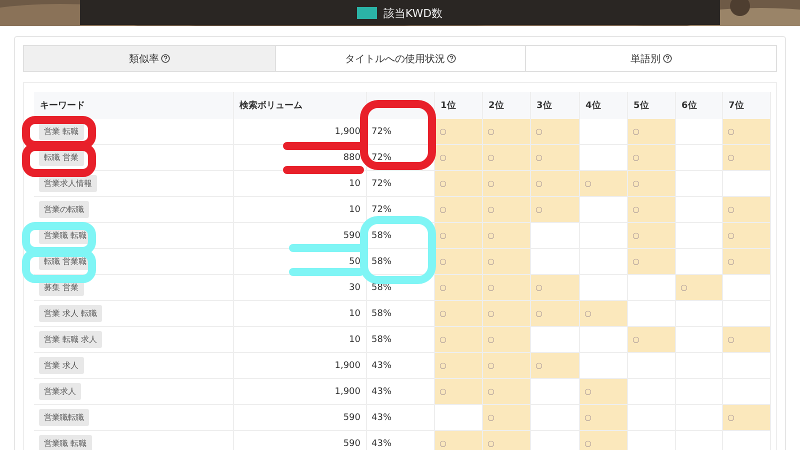 The height and width of the screenshot is (450, 800). What do you see at coordinates (64, 417) in the screenshot?
I see `keyword-tag: 営業職転職` at bounding box center [64, 417].